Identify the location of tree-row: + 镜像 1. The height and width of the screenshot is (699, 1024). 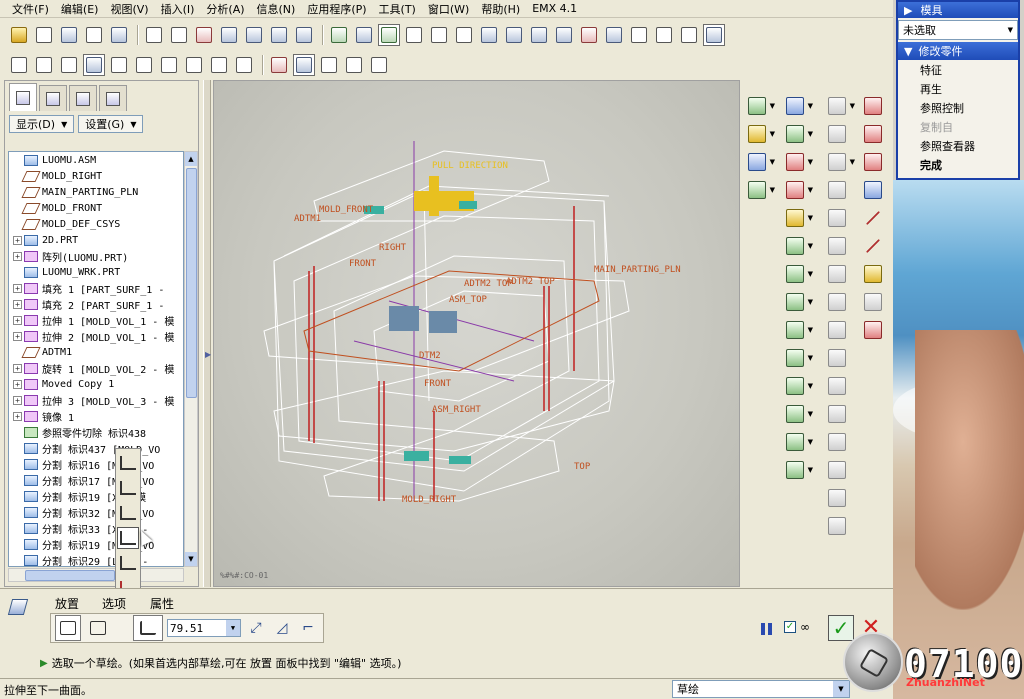
(96, 416).